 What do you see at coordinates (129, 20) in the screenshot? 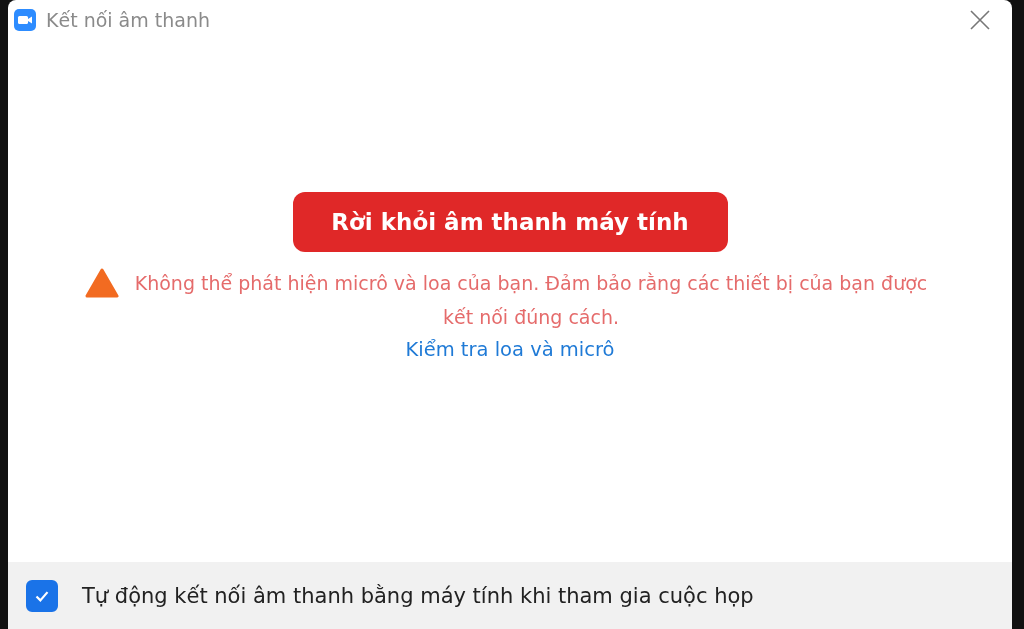
I see `window-title: Kết nối âm thanh` at bounding box center [129, 20].